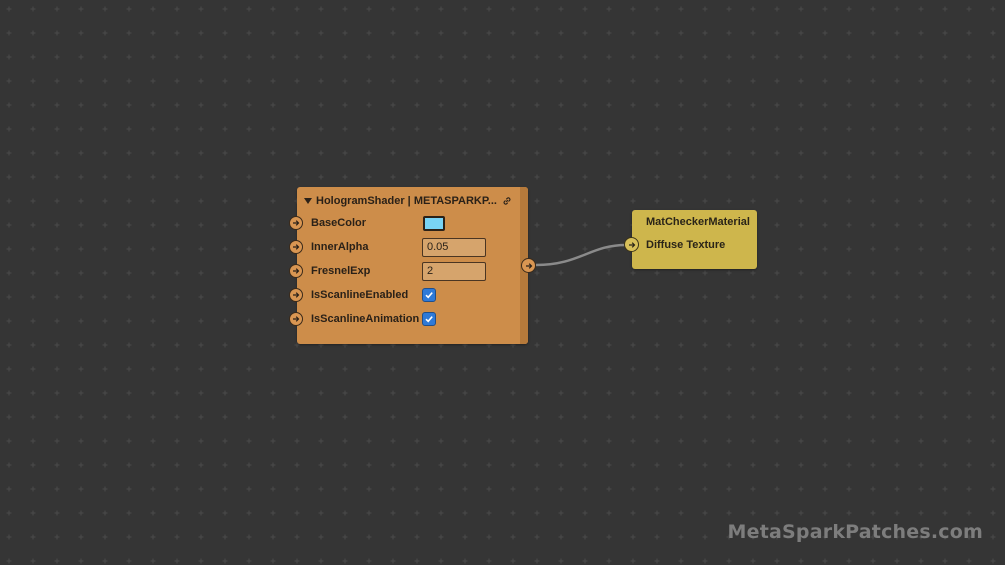 The width and height of the screenshot is (1005, 565). What do you see at coordinates (434, 223) in the screenshot?
I see `basecolor-swatch` at bounding box center [434, 223].